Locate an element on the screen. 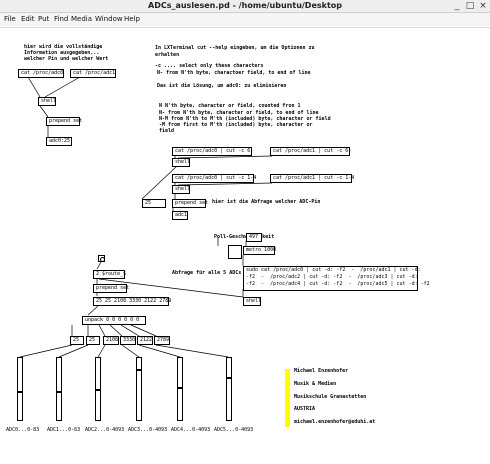 The height and width of the screenshot is (464, 490). number-adc1: 25 is located at coordinates (93, 340).